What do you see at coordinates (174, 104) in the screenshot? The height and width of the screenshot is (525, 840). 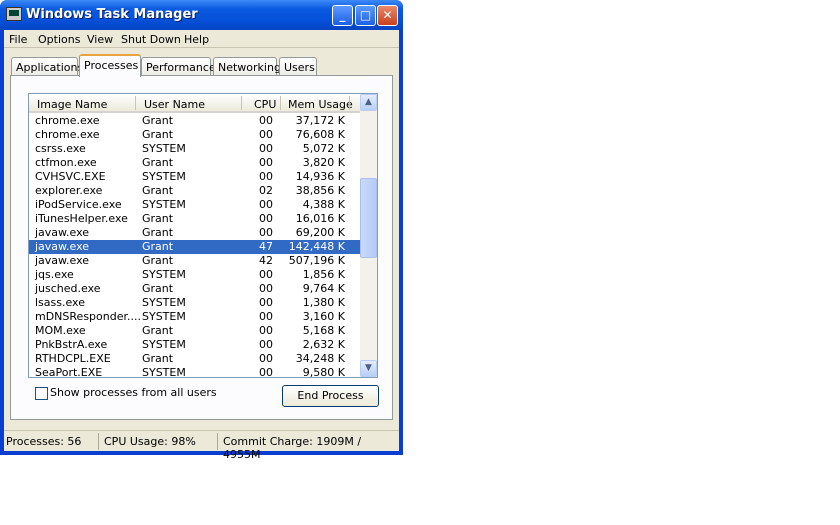 I see `column-user-name: User Name` at bounding box center [174, 104].